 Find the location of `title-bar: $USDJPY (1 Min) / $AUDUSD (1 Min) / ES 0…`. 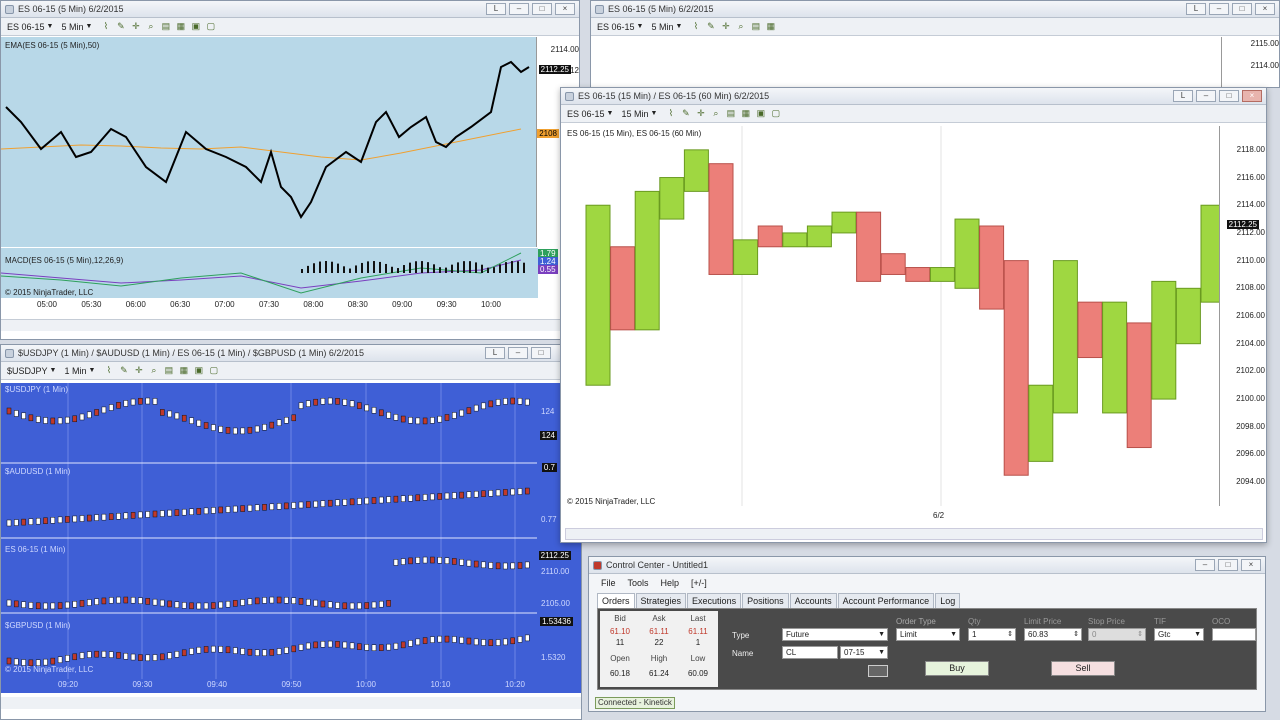

title-bar: $USDJPY (1 Min) / $AUDUSD (1 Min) / ES 0… is located at coordinates (291, 353).